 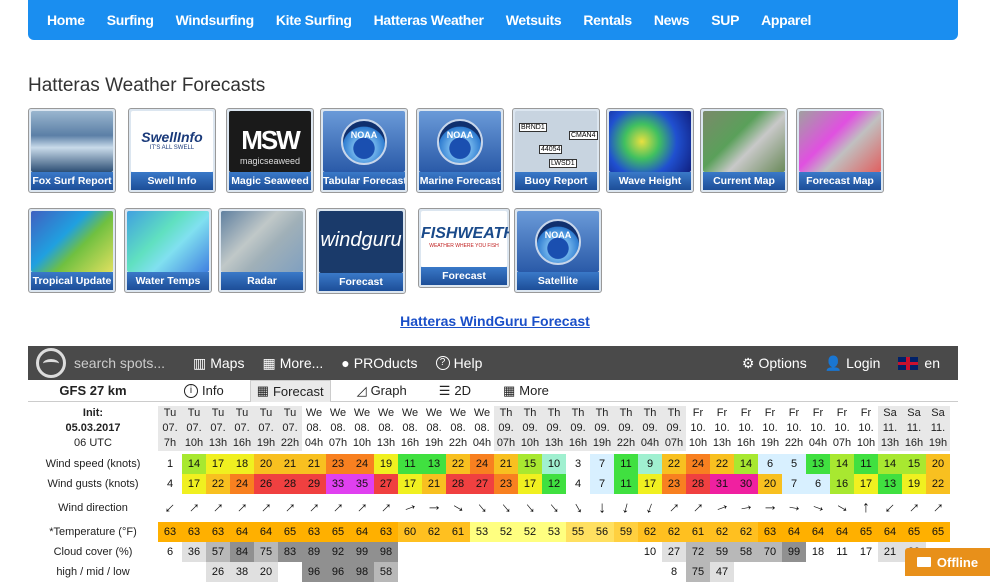 I want to click on tile-image: MSW magicseaweed, so click(x=270, y=141).